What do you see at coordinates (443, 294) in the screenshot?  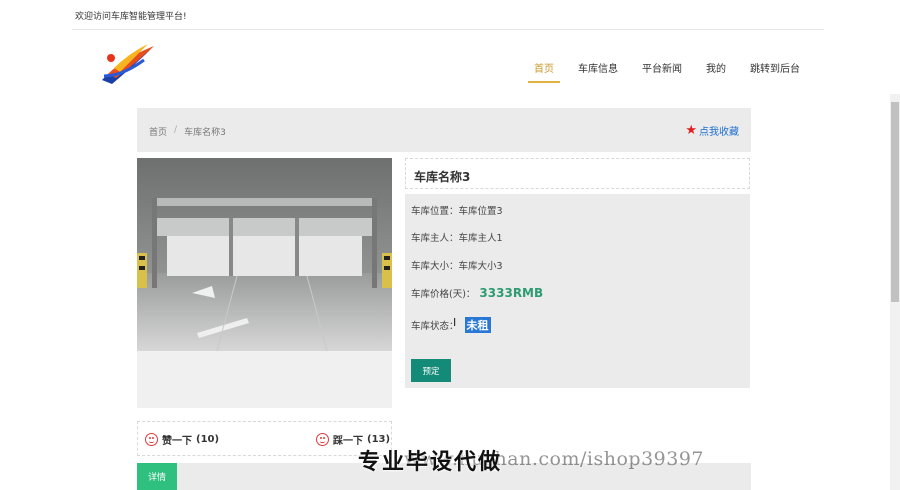 I see `price-label: 车库价格(天)：` at bounding box center [443, 294].